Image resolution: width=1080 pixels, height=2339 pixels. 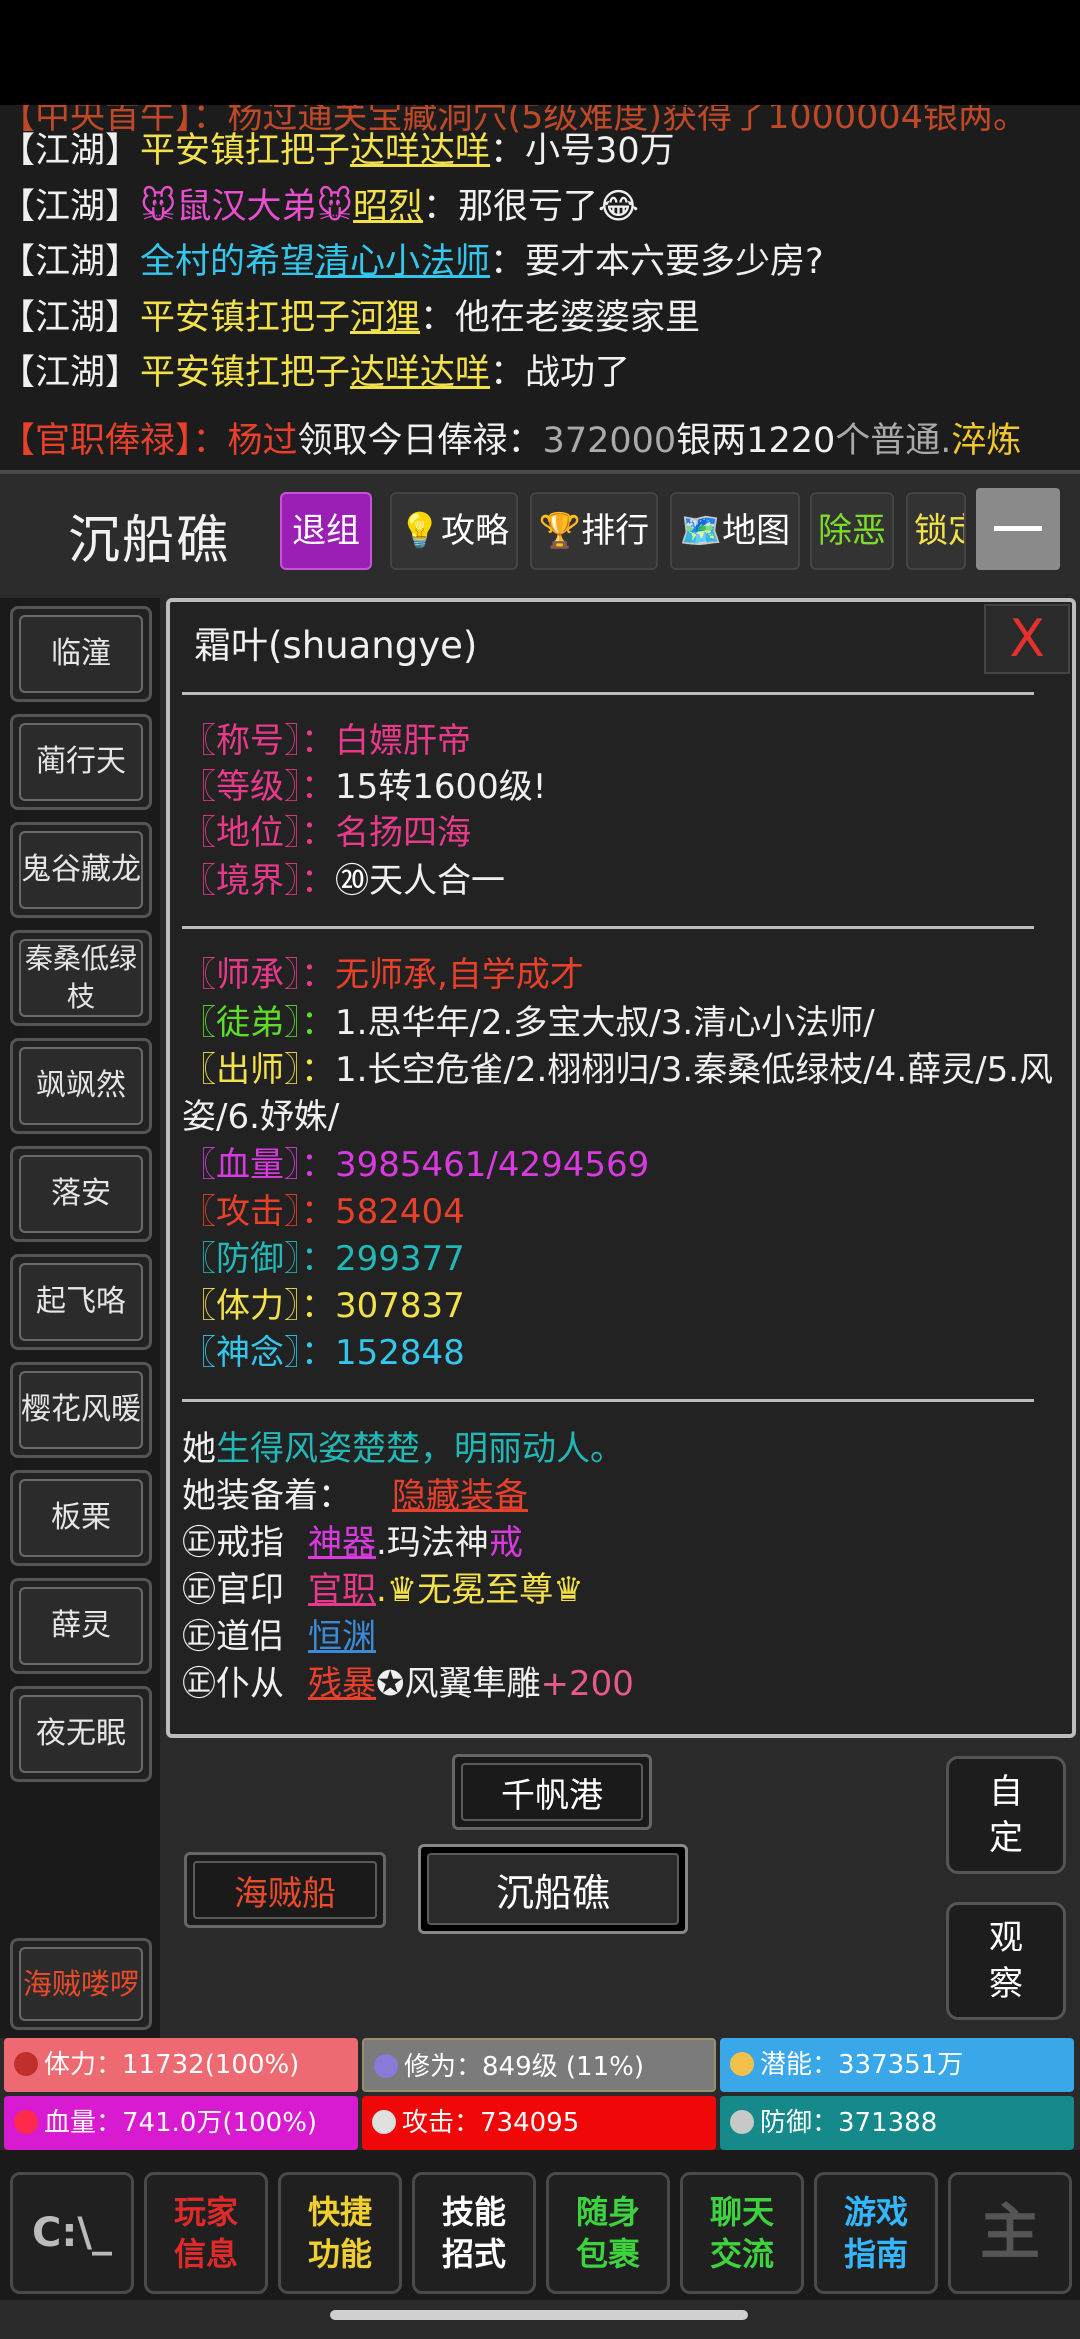 I want to click on home-indicator, so click(x=539, y=2315).